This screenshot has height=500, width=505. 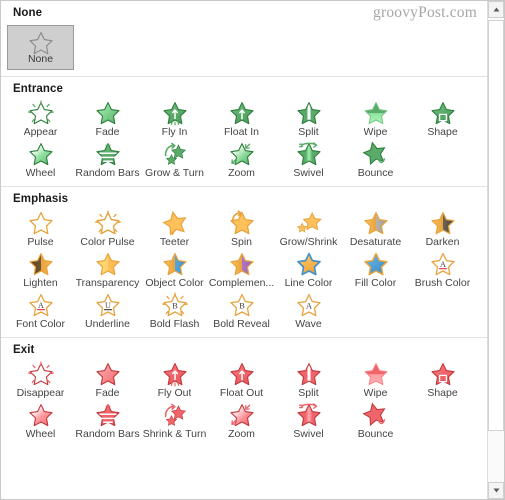 I want to click on animation-tile: Fill Color, so click(x=375, y=270).